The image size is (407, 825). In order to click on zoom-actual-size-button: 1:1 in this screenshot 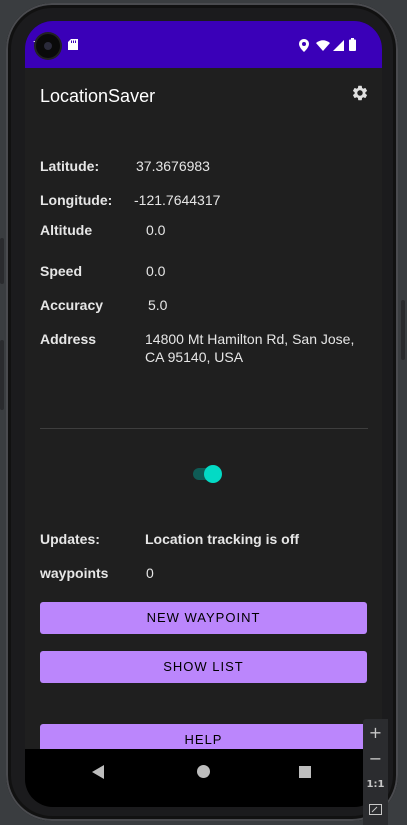, I will do `click(375, 784)`.